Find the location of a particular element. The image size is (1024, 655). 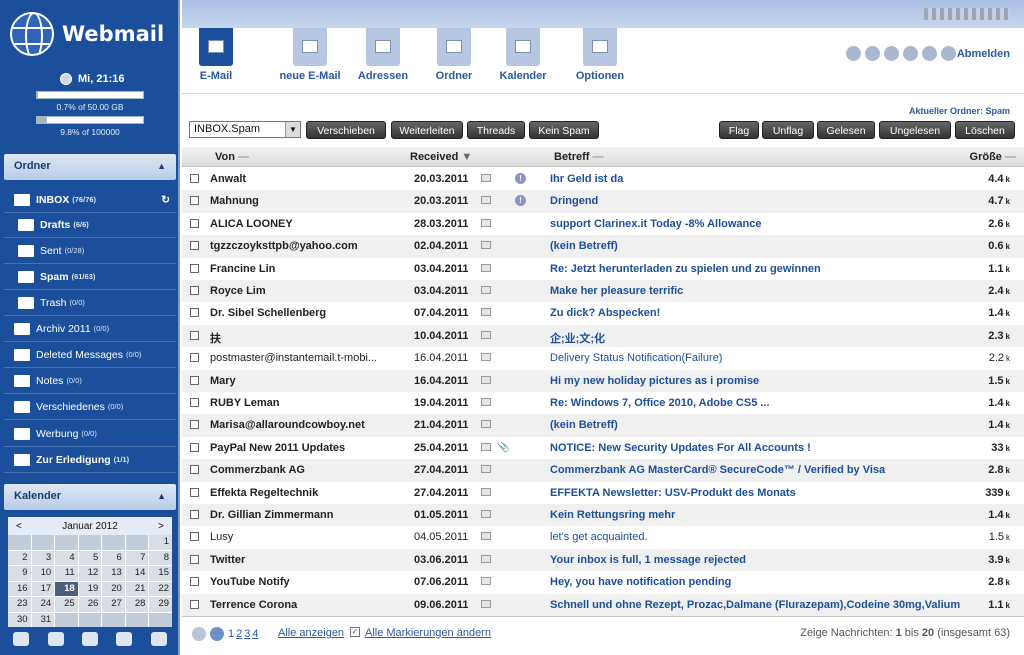

next-month-button: > is located at coordinates (161, 526).